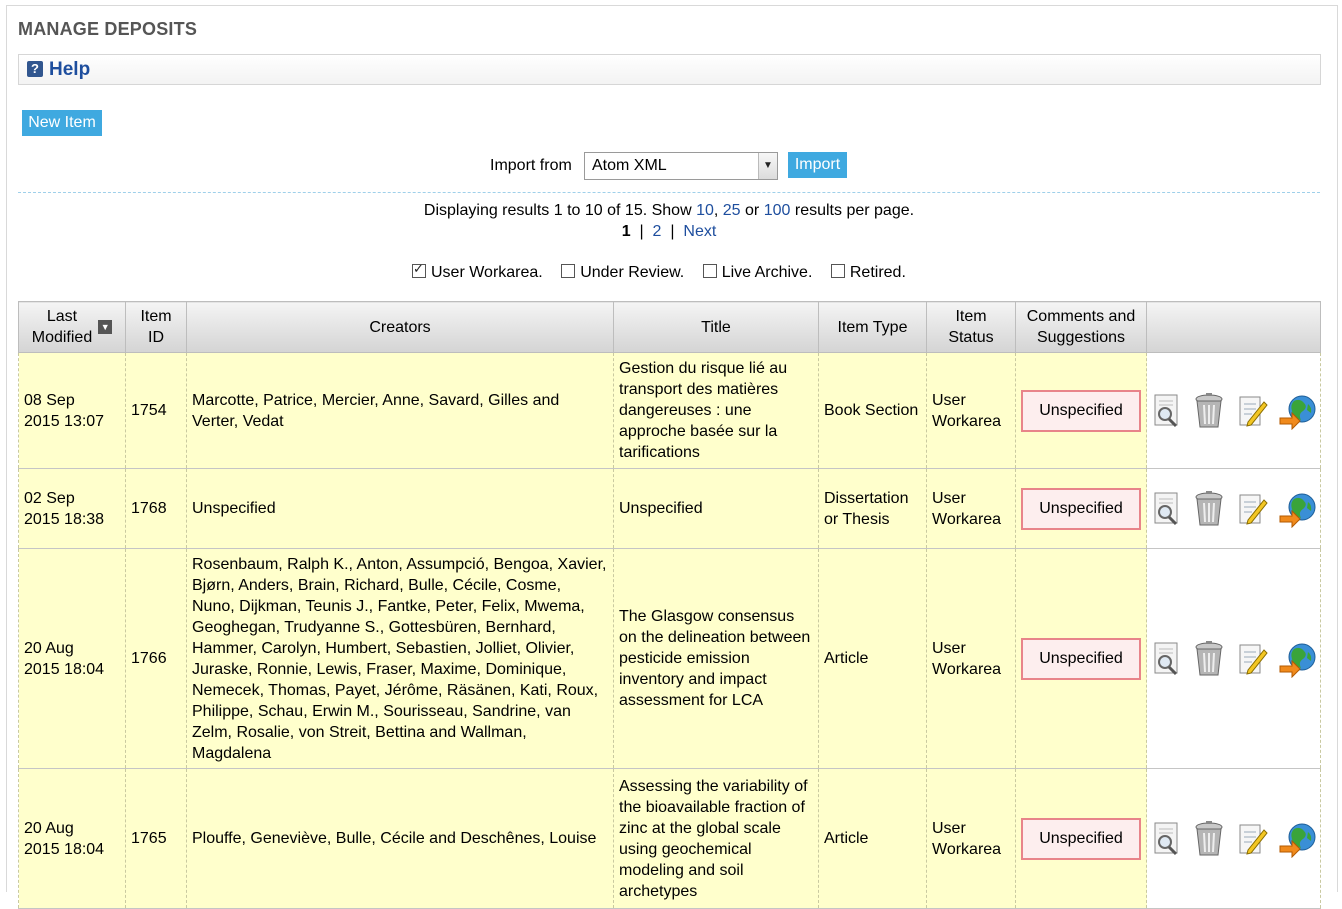 The image size is (1342, 909). I want to click on col-last-modified: Last Modified▼, so click(72, 327).